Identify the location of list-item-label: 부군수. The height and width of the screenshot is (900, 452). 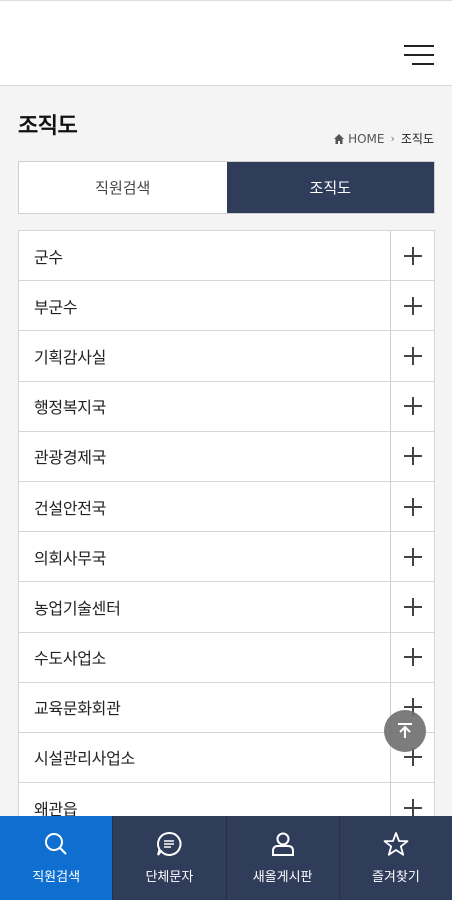
(204, 305).